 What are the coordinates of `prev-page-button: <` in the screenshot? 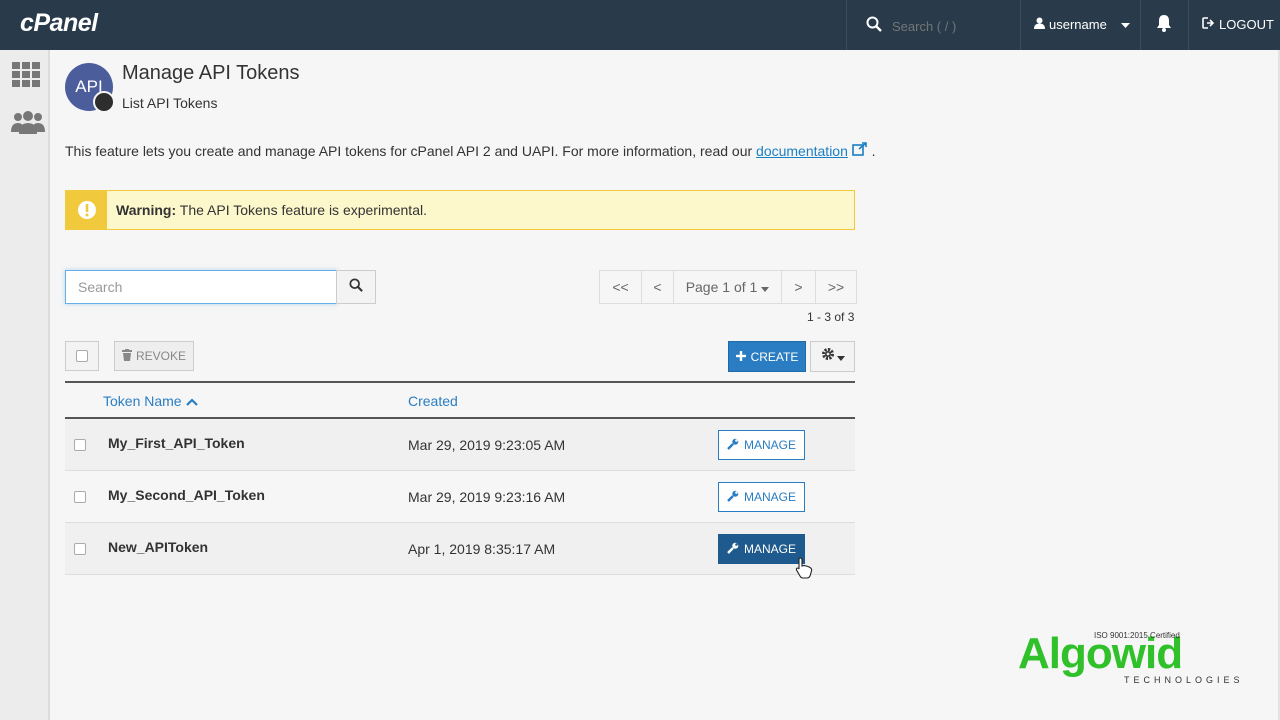 It's located at (658, 287).